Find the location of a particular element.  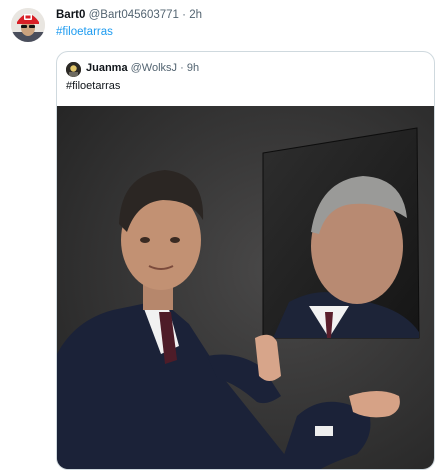

quoted-tweet-hashtag: #filoetarras is located at coordinates (93, 86).